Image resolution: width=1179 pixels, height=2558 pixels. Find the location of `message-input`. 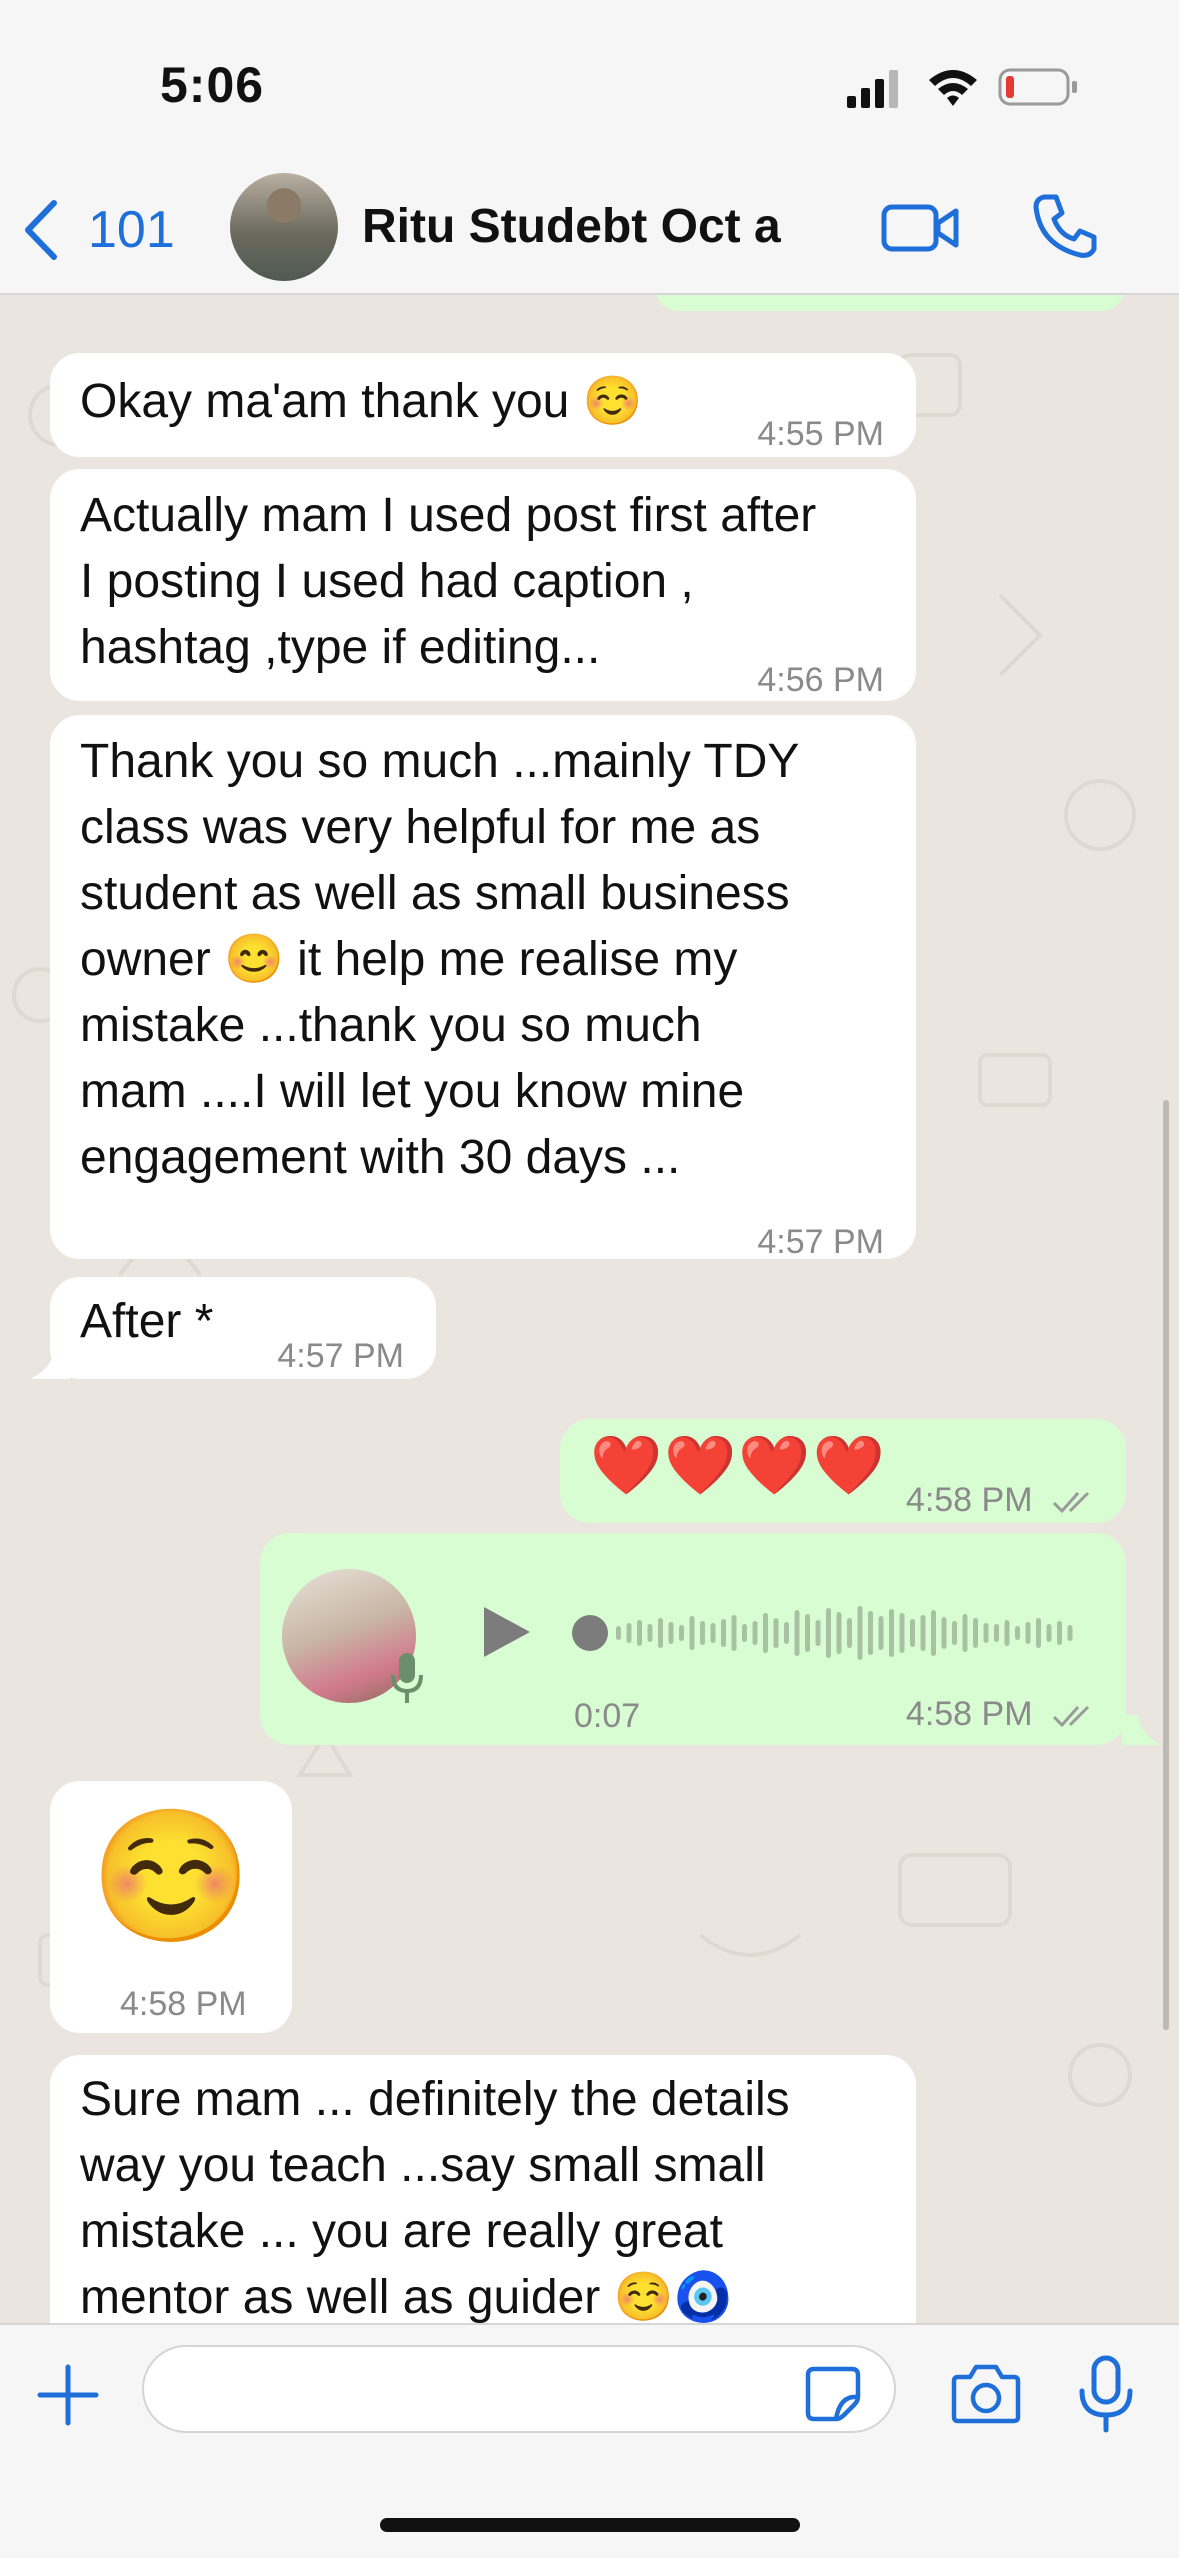

message-input is located at coordinates (519, 2389).